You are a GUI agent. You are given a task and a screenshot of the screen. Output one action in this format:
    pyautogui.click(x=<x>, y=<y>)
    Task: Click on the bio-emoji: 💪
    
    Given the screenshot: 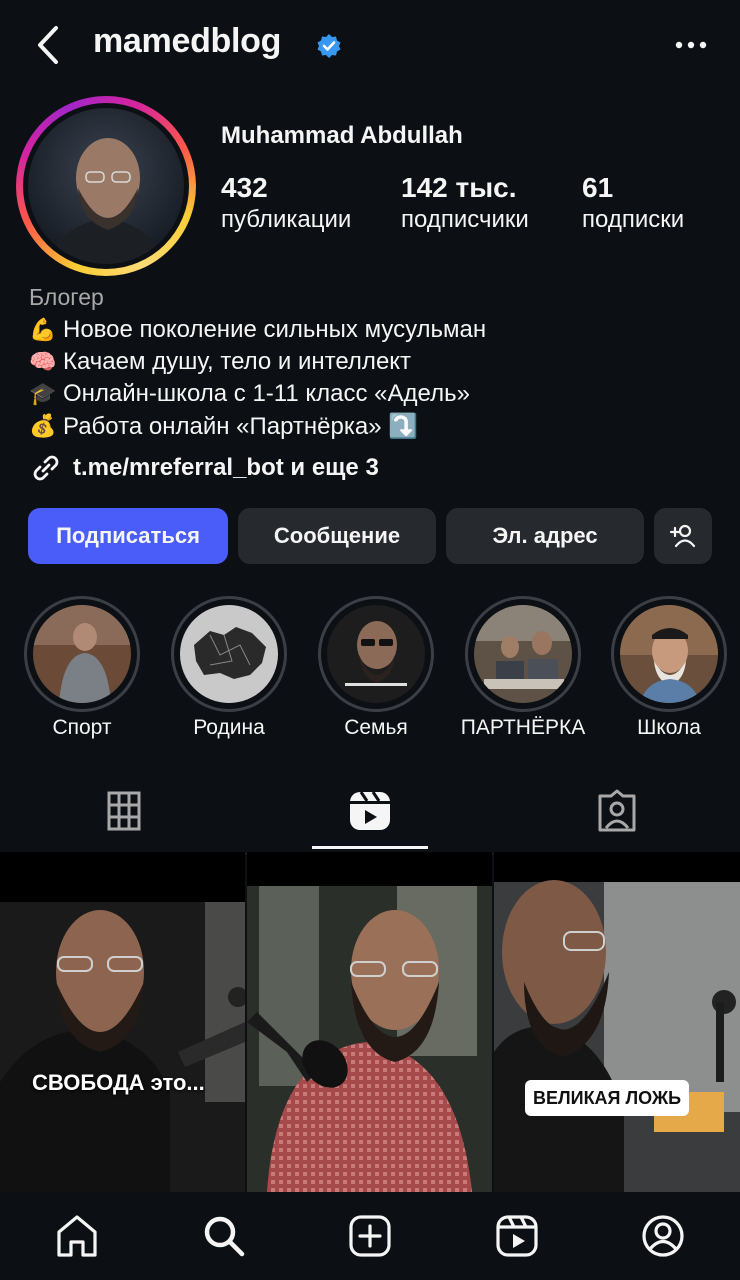 What is the action you would take?
    pyautogui.click(x=43, y=329)
    